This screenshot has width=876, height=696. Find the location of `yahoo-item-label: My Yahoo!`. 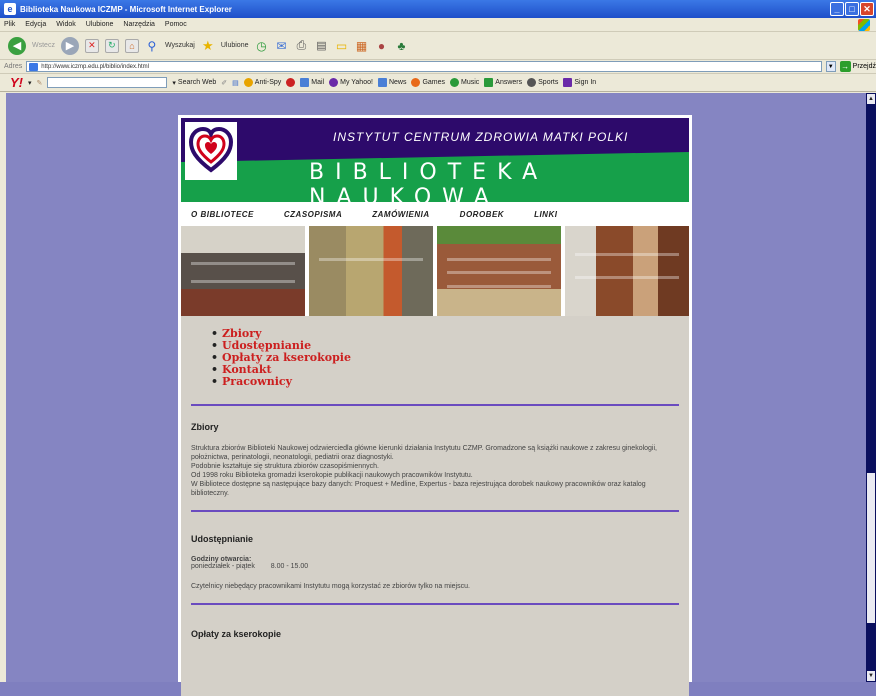

yahoo-item-label: My Yahoo! is located at coordinates (356, 82).